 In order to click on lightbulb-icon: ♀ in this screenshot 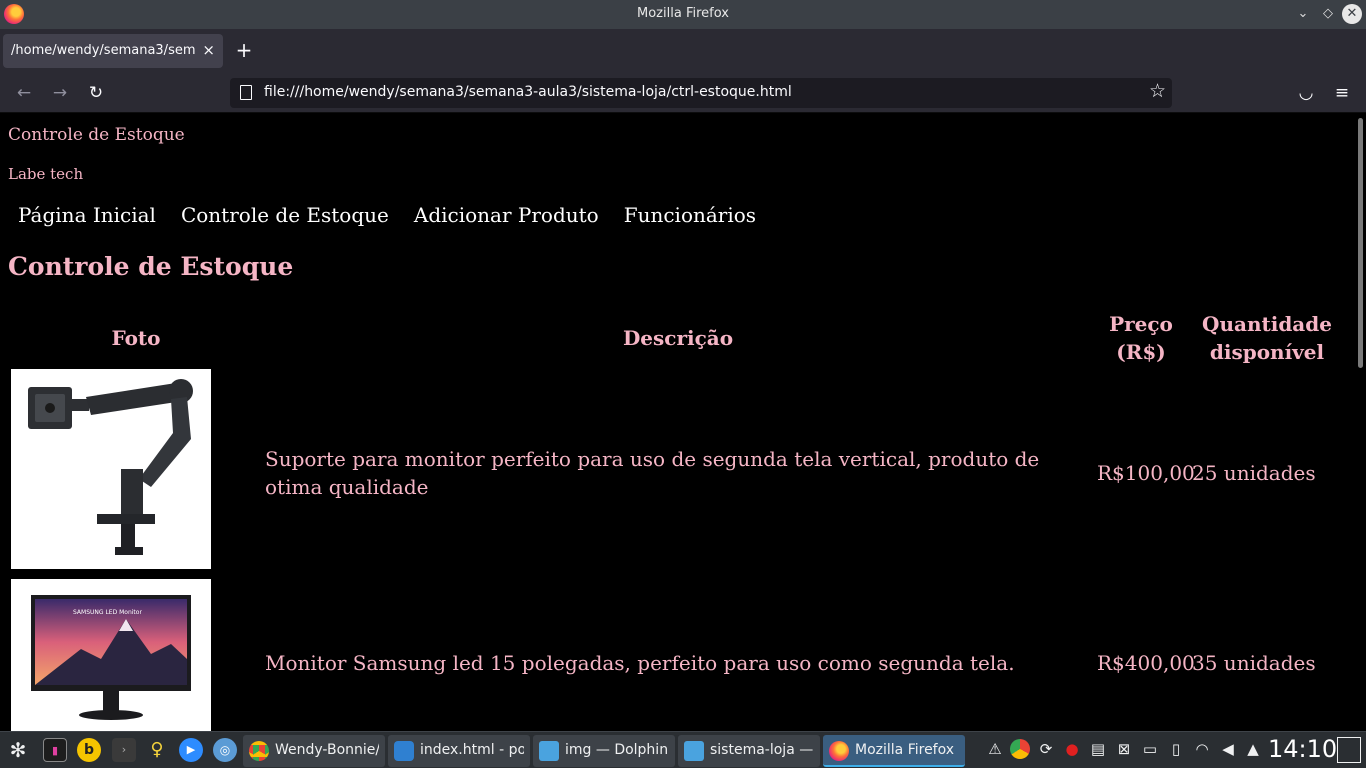, I will do `click(157, 750)`.